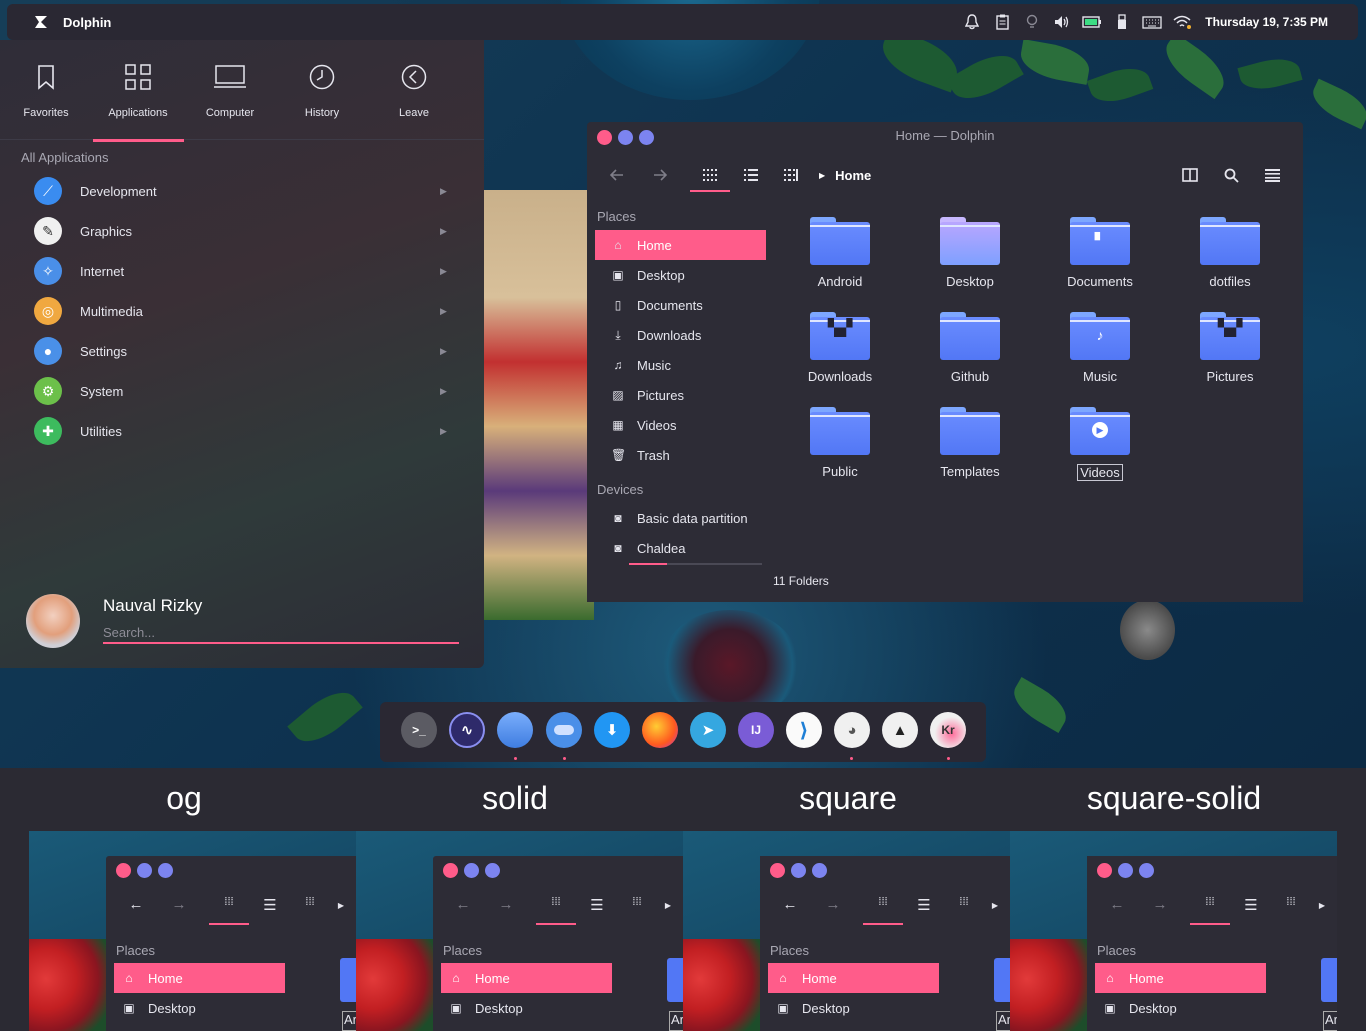  Describe the element at coordinates (414, 90) in the screenshot. I see `tab-leave: Leave` at that location.